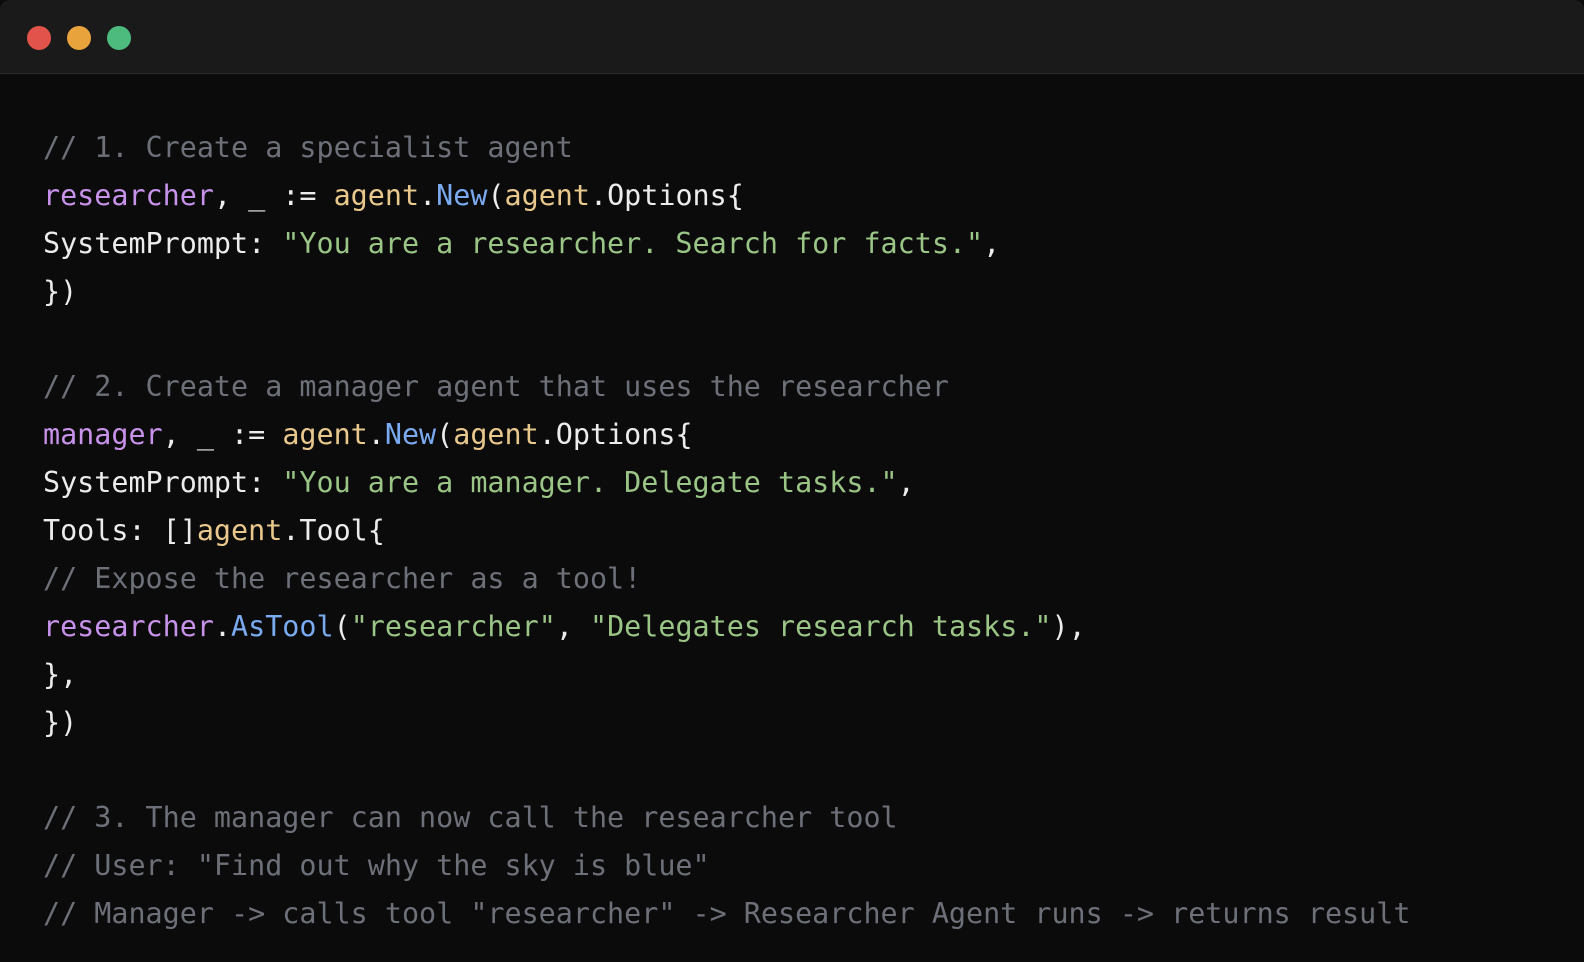  Describe the element at coordinates (119, 38) in the screenshot. I see `maximize-window-button` at that location.